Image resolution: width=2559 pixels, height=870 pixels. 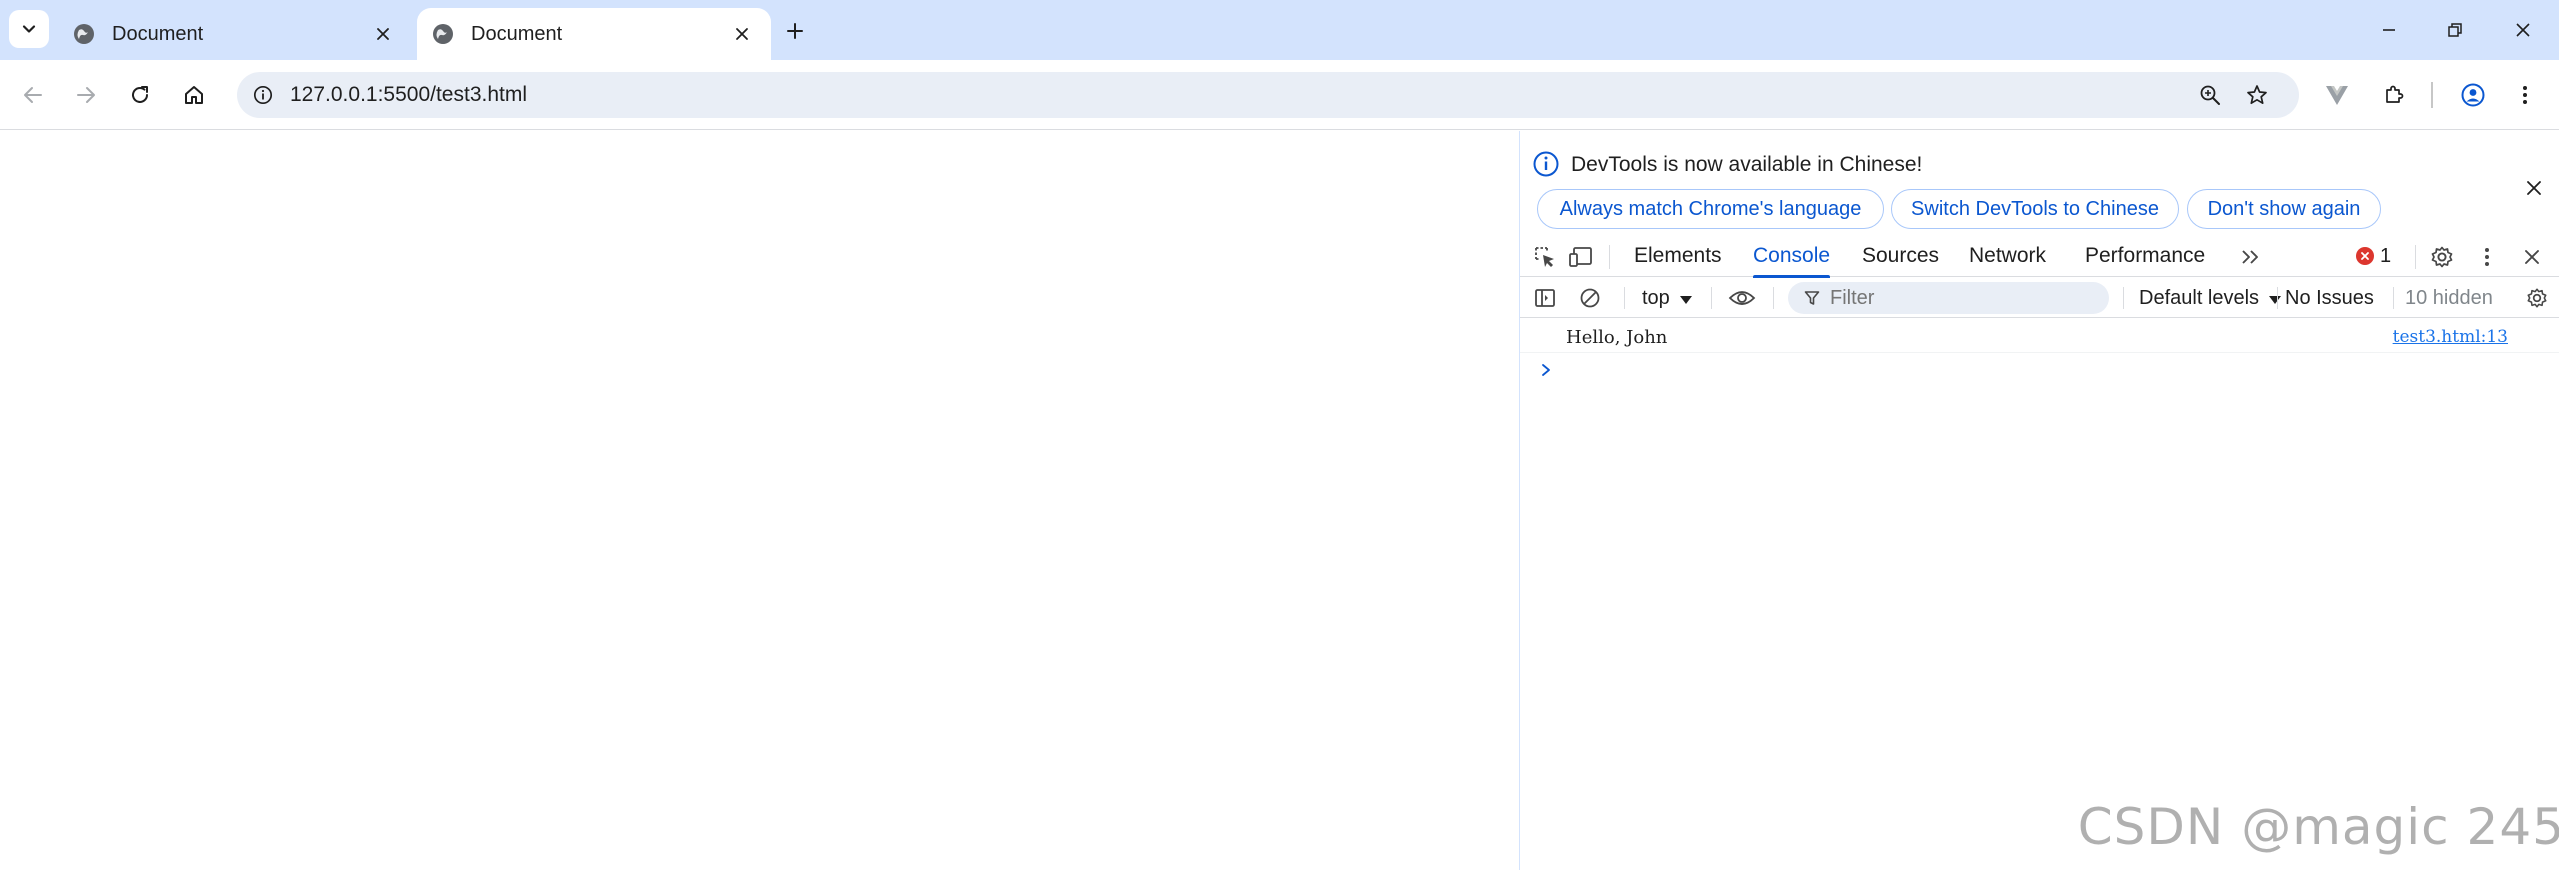 I want to click on hidden-messages-count: 10 hidden, so click(x=2449, y=297).